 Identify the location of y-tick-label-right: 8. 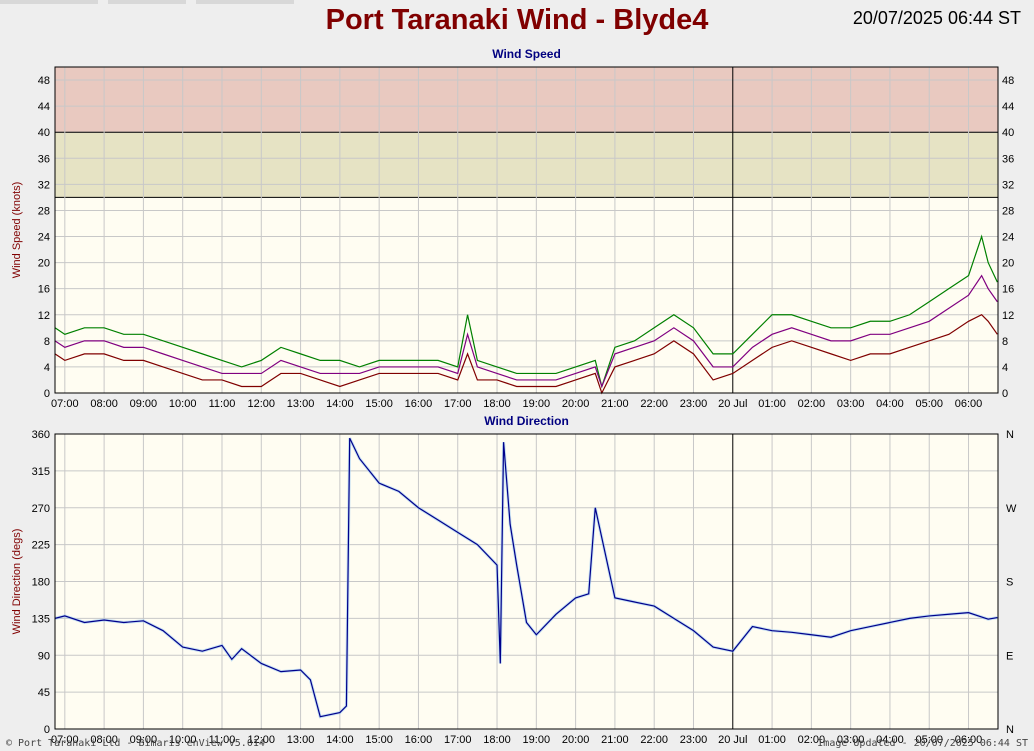
(1005, 342).